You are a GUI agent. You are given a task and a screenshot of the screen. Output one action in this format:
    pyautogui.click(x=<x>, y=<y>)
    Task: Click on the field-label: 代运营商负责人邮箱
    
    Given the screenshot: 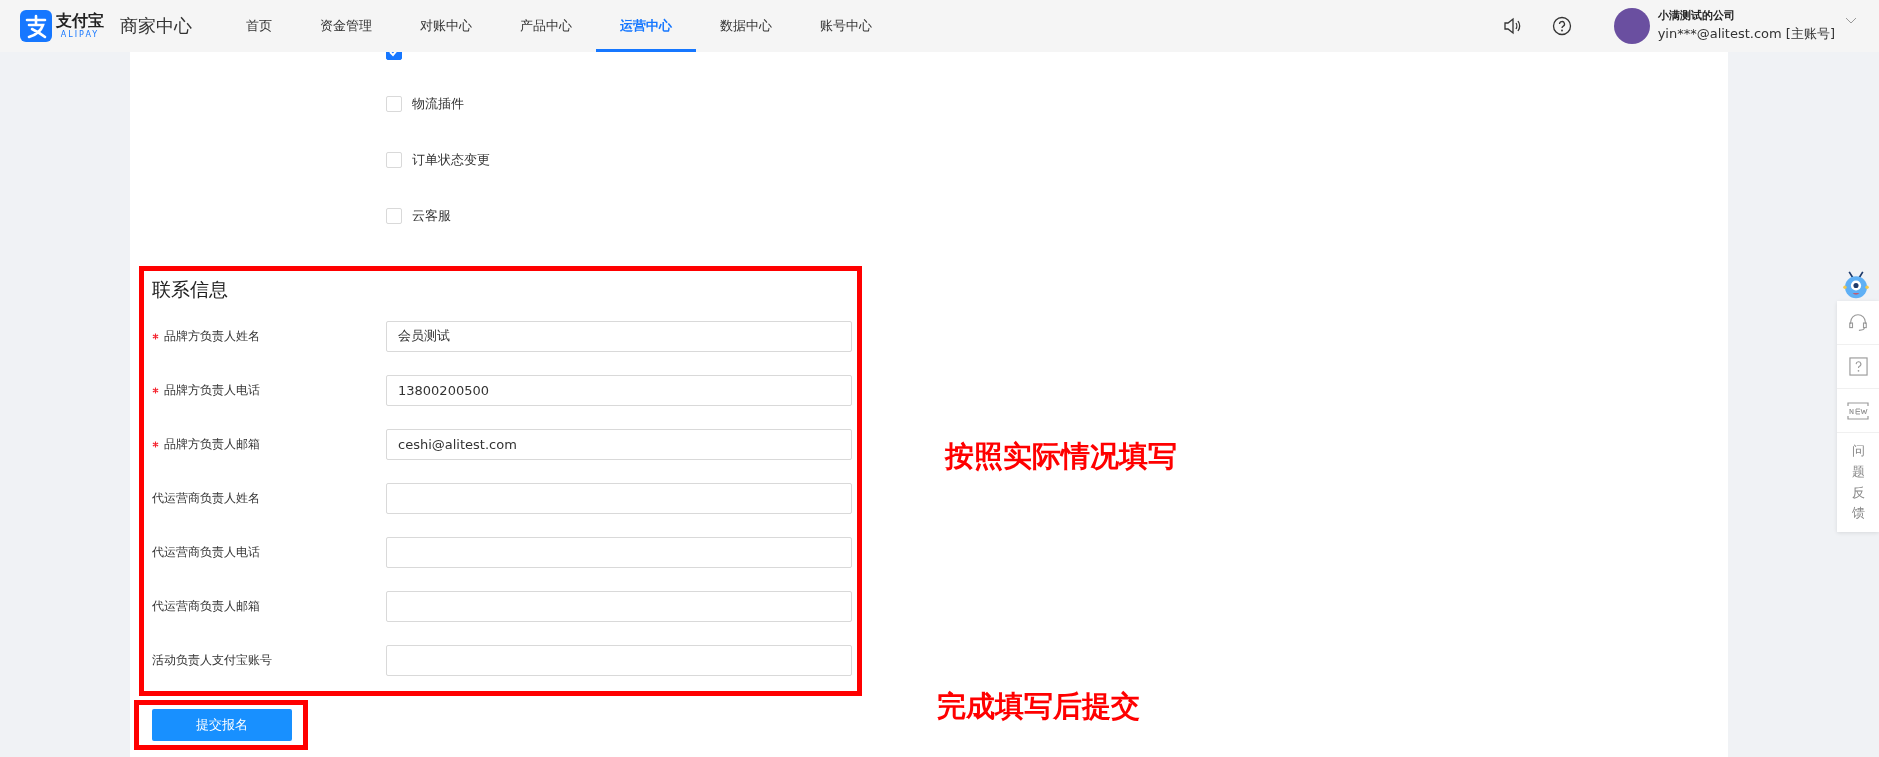 What is the action you would take?
    pyautogui.click(x=206, y=606)
    